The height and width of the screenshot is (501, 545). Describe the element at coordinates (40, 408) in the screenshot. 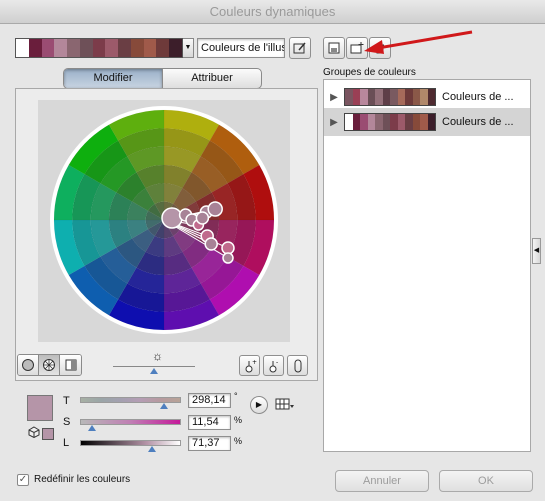

I see `base-color-swatch` at that location.